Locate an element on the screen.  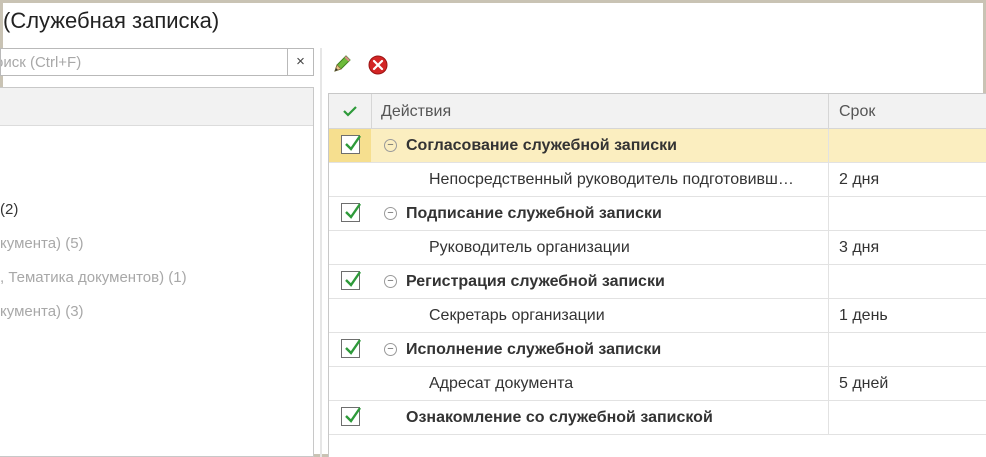
tree-item: кумента) (3) is located at coordinates (42, 311).